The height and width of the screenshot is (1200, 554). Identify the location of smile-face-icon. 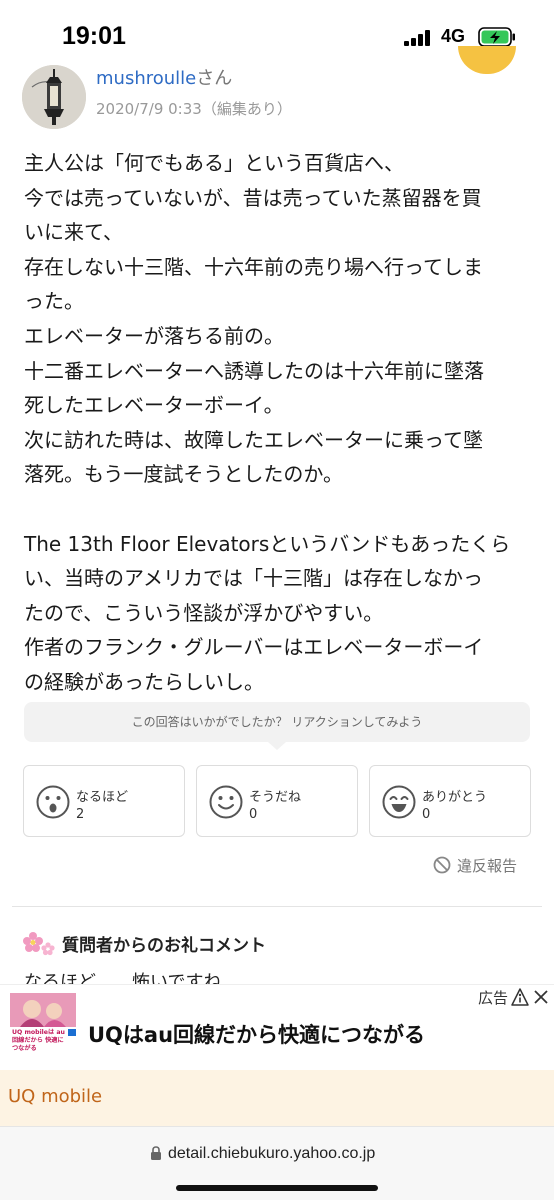
(226, 802).